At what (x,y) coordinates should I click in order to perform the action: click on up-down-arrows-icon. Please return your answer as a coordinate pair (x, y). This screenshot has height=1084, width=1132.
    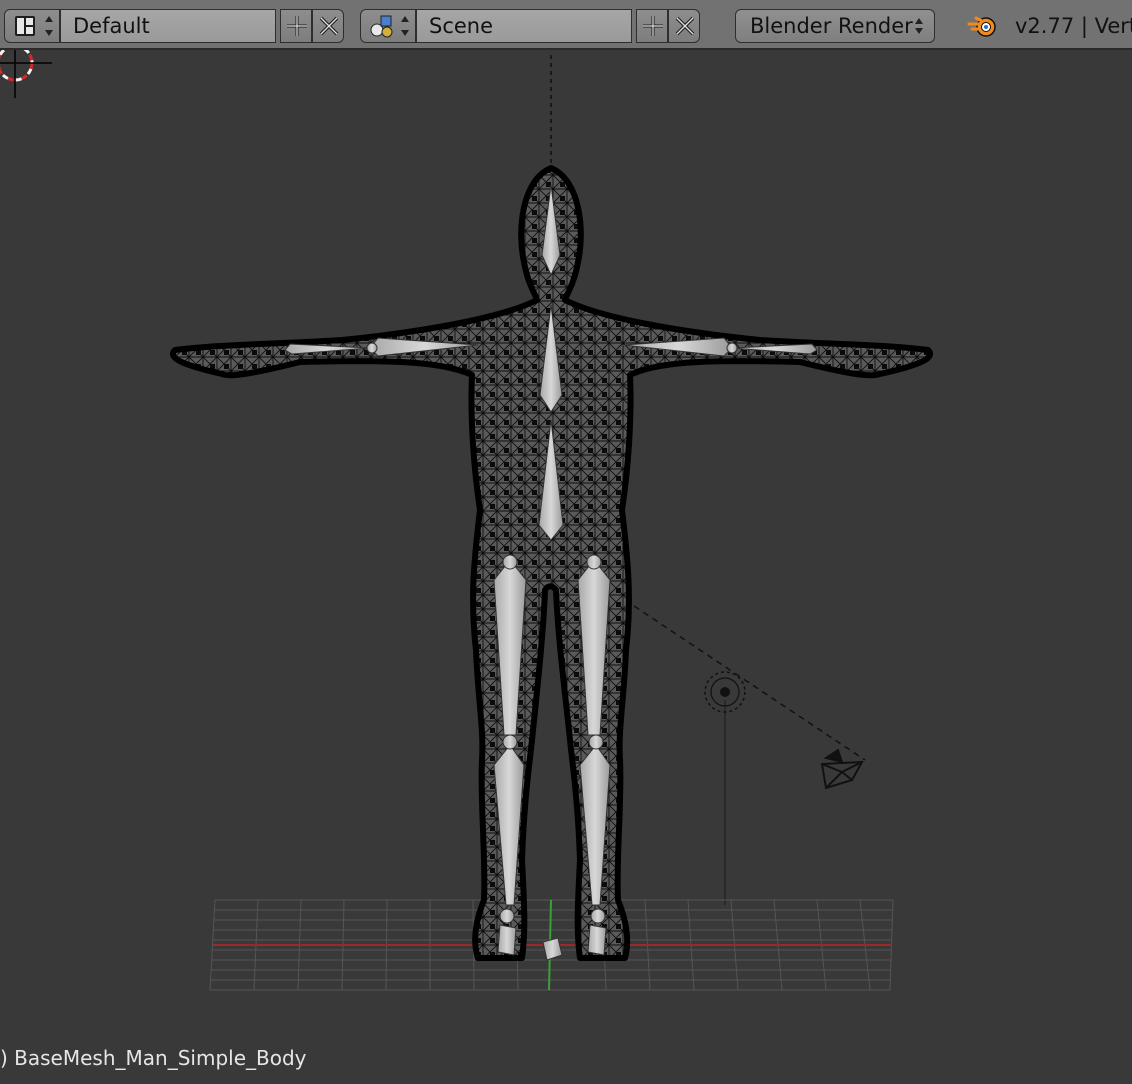
    Looking at the image, I should click on (919, 26).